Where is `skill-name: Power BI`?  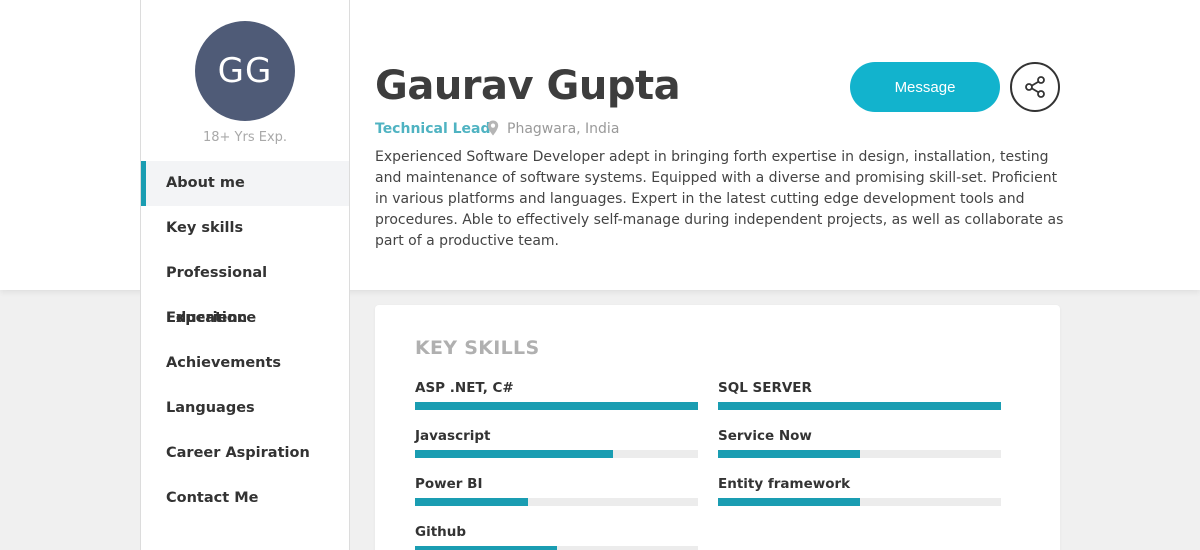
skill-name: Power BI is located at coordinates (449, 484).